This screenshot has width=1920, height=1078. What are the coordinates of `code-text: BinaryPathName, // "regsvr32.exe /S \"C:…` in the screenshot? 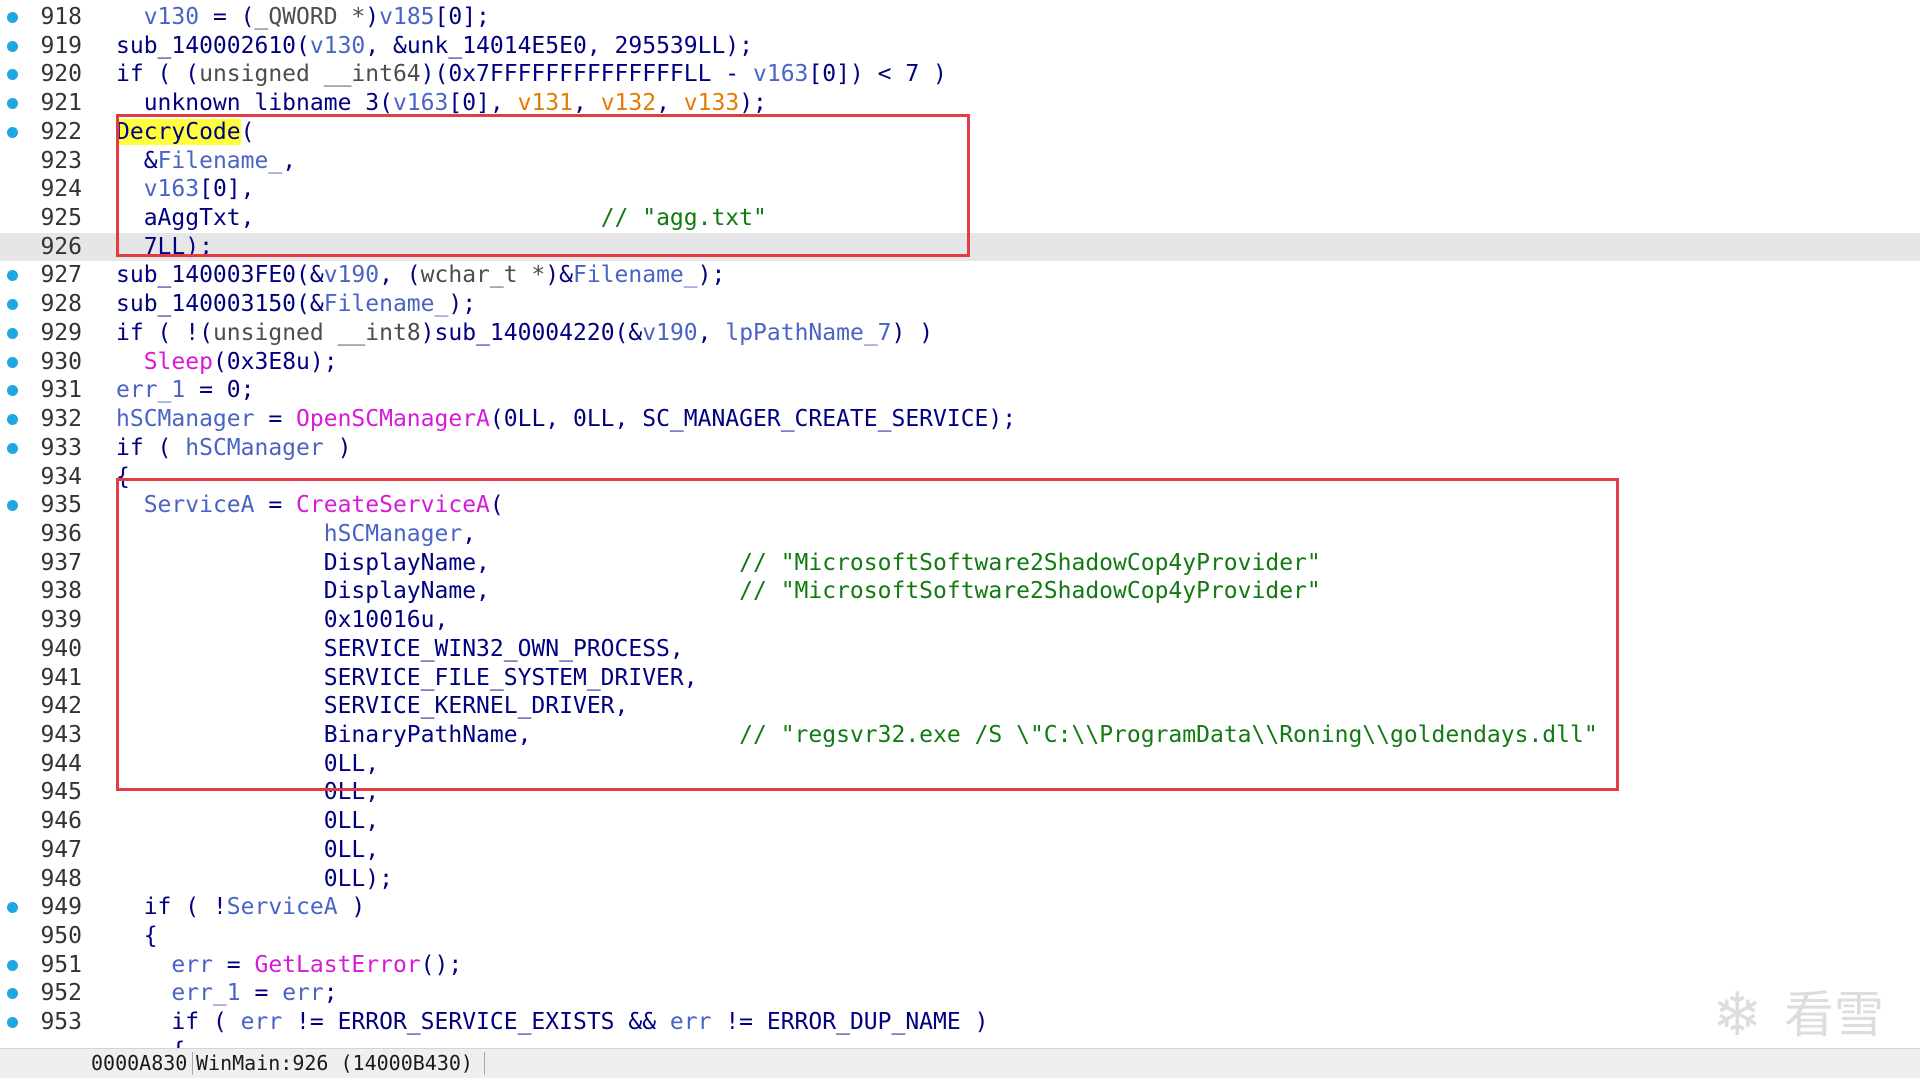 It's located at (857, 735).